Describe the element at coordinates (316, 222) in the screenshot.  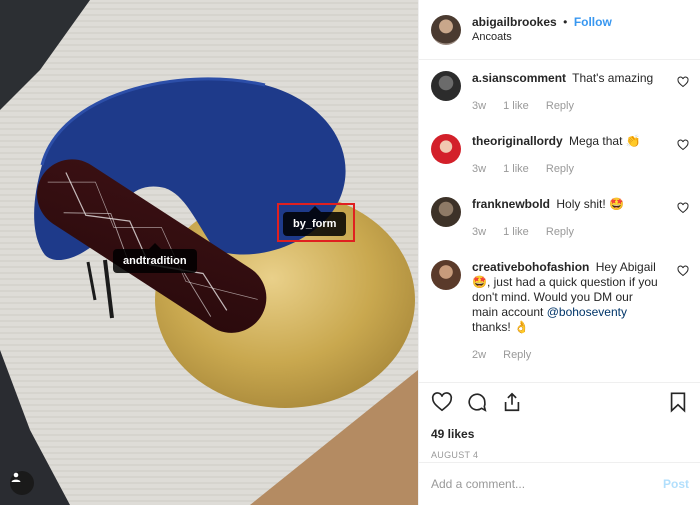
I see `highlight-box` at that location.